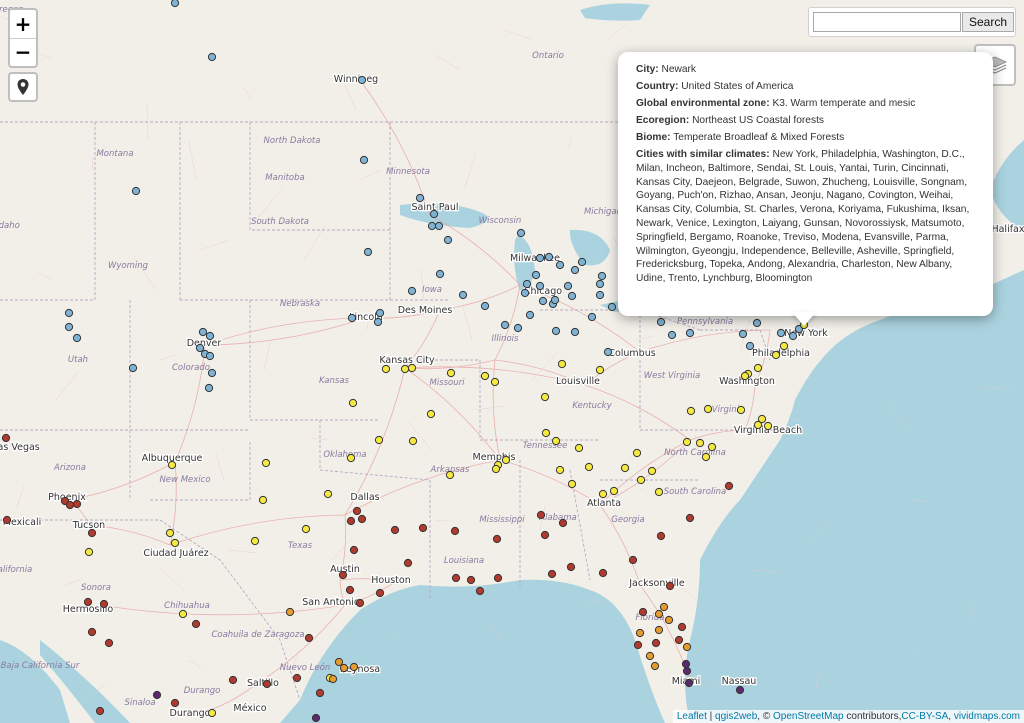 This screenshot has height=723, width=1024. I want to click on qgis2web-link: qgis2web, so click(736, 716).